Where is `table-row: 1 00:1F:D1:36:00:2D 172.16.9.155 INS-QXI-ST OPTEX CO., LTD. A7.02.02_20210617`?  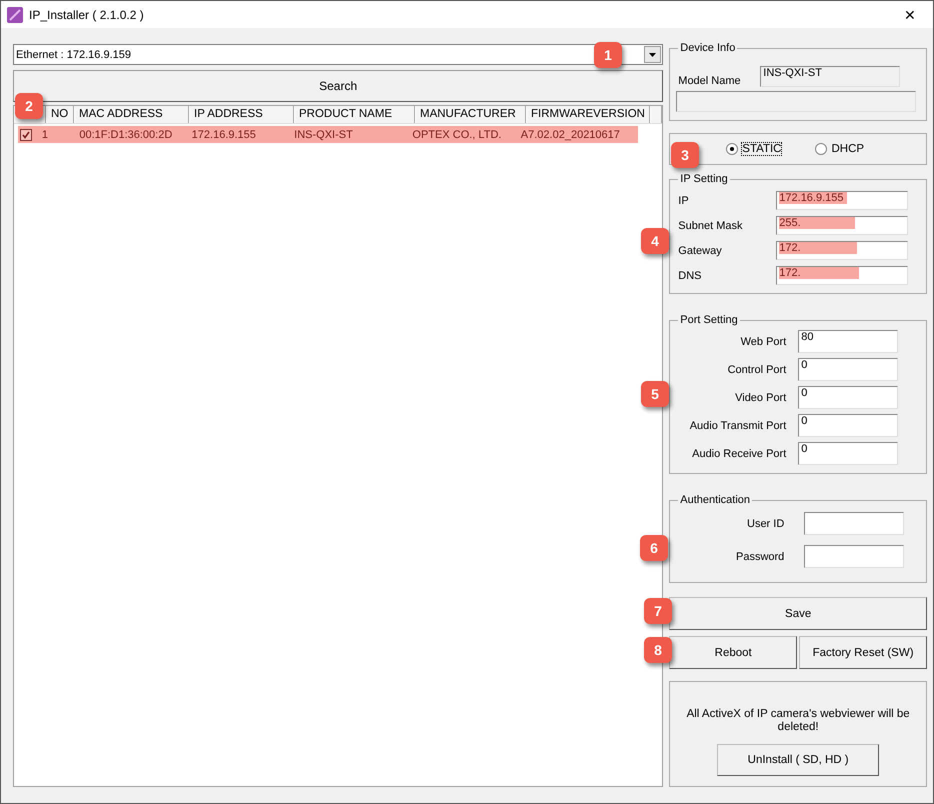
table-row: 1 00:1F:D1:36:00:2D 172.16.9.155 INS-QXI-ST OPTEX CO., LTD. A7.02.02_20210617 is located at coordinates (328, 134).